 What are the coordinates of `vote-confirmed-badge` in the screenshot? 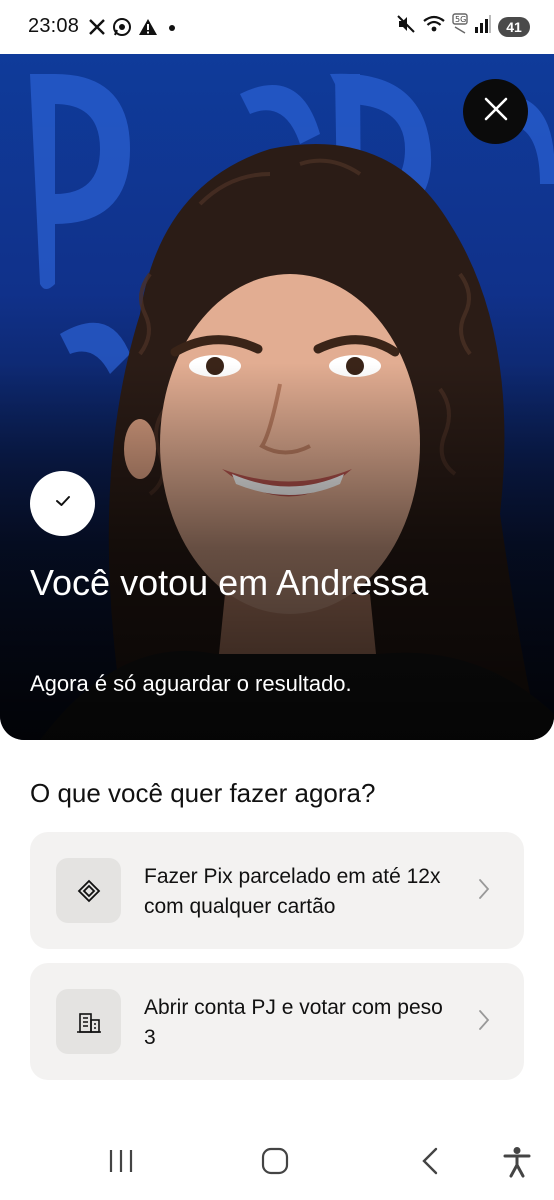 It's located at (62, 503).